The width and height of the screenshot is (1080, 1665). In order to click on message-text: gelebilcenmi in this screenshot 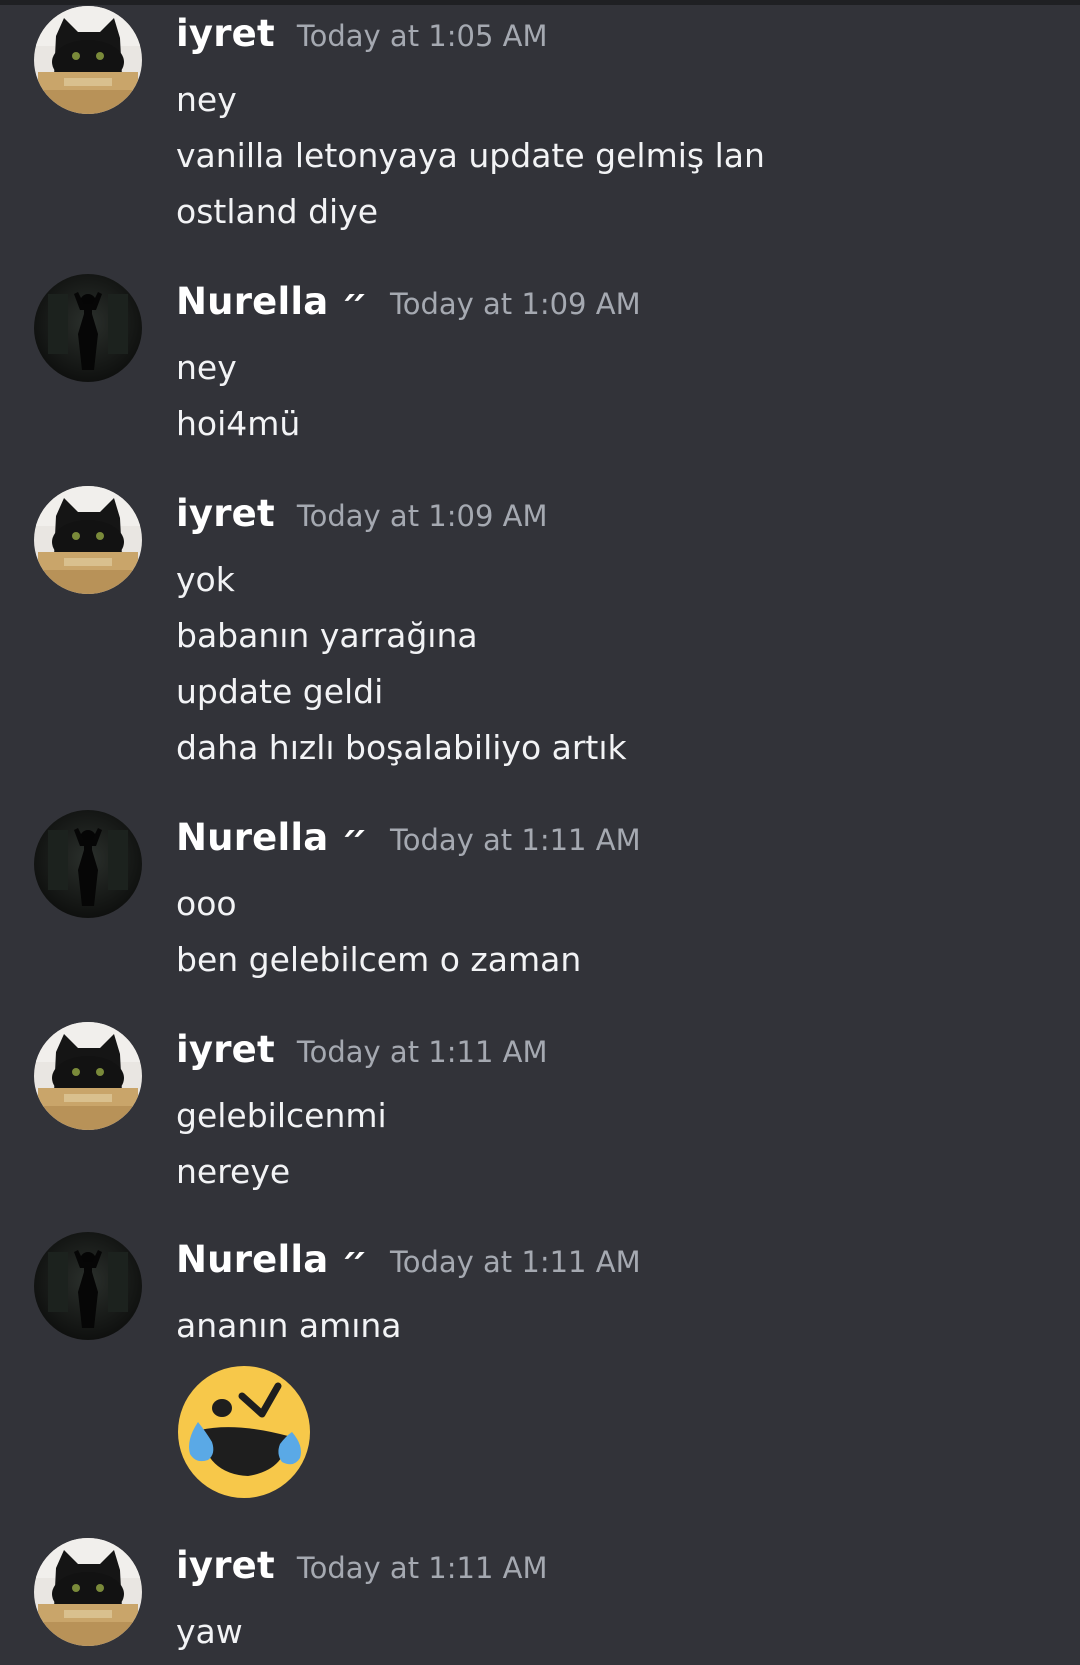, I will do `click(281, 1115)`.